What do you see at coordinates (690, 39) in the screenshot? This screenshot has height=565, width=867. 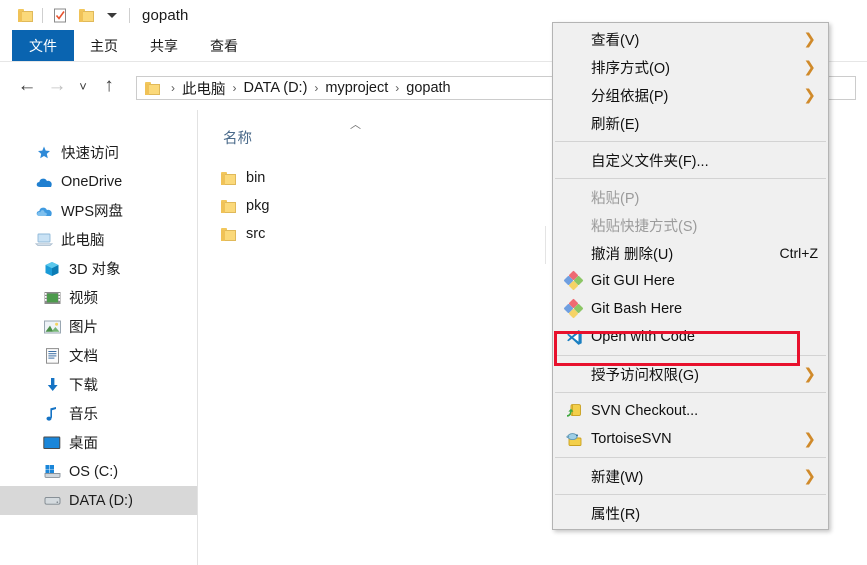 I see `menu-item-view: 查看(V) ❯` at bounding box center [690, 39].